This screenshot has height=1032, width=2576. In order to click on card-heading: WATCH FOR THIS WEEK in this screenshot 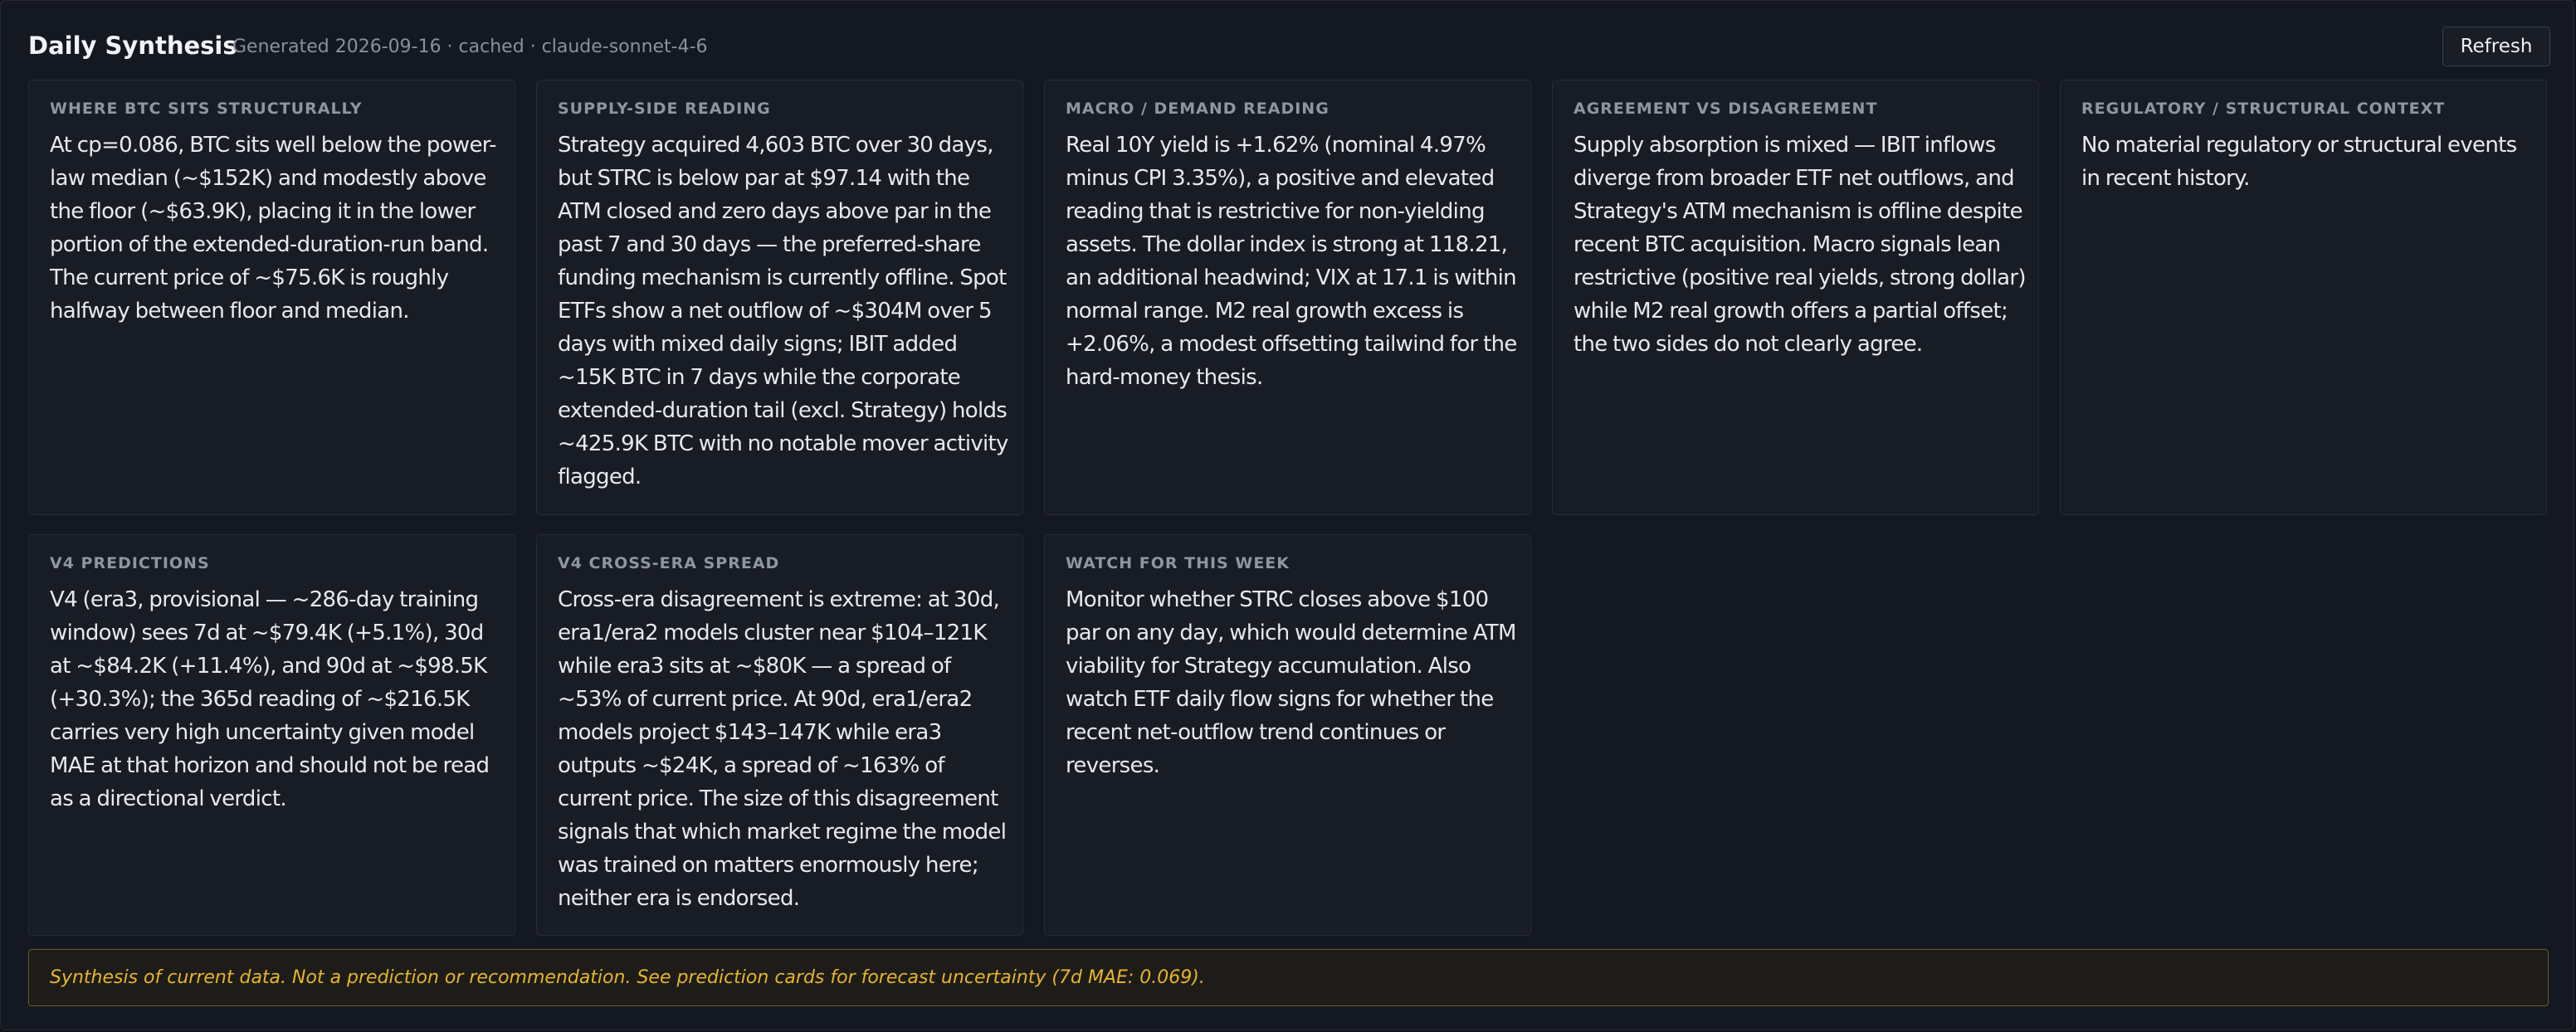, I will do `click(1178, 563)`.